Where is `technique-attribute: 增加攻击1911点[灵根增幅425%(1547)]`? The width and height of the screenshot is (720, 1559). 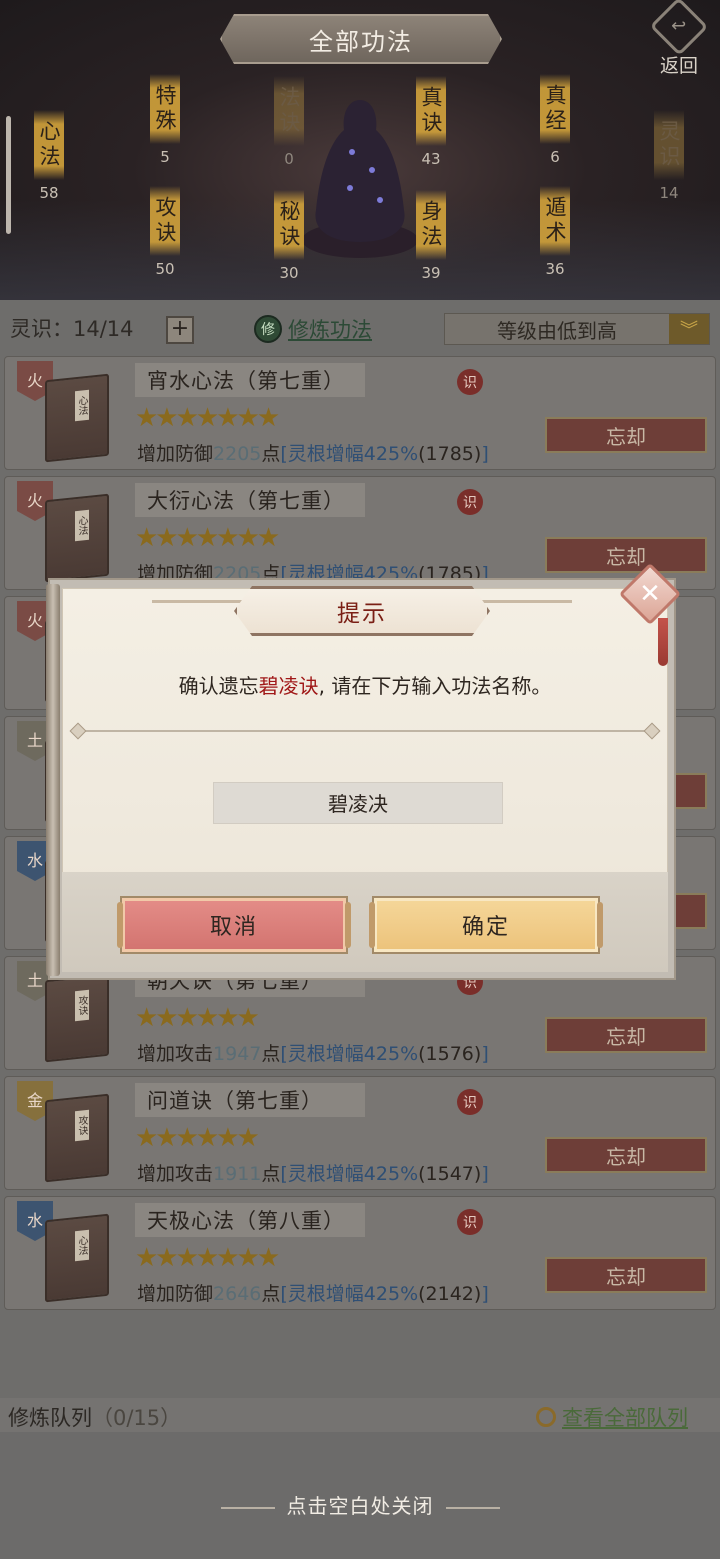 technique-attribute: 增加攻击1911点[灵根增幅425%(1547)] is located at coordinates (313, 1174).